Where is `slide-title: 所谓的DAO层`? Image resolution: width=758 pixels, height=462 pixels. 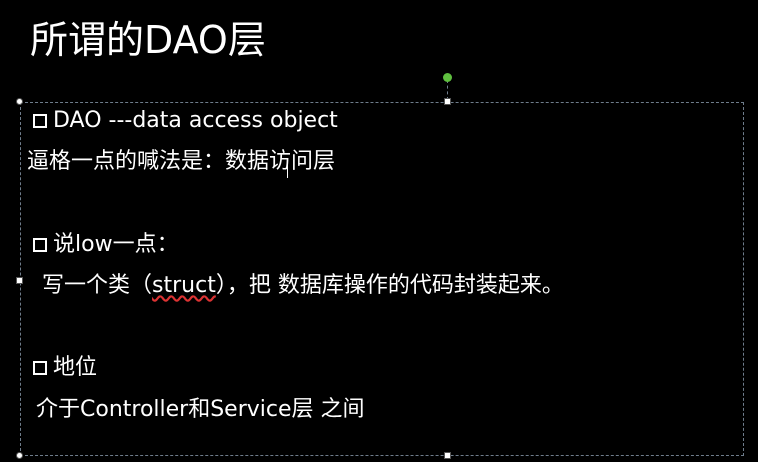 slide-title: 所谓的DAO层 is located at coordinates (148, 40).